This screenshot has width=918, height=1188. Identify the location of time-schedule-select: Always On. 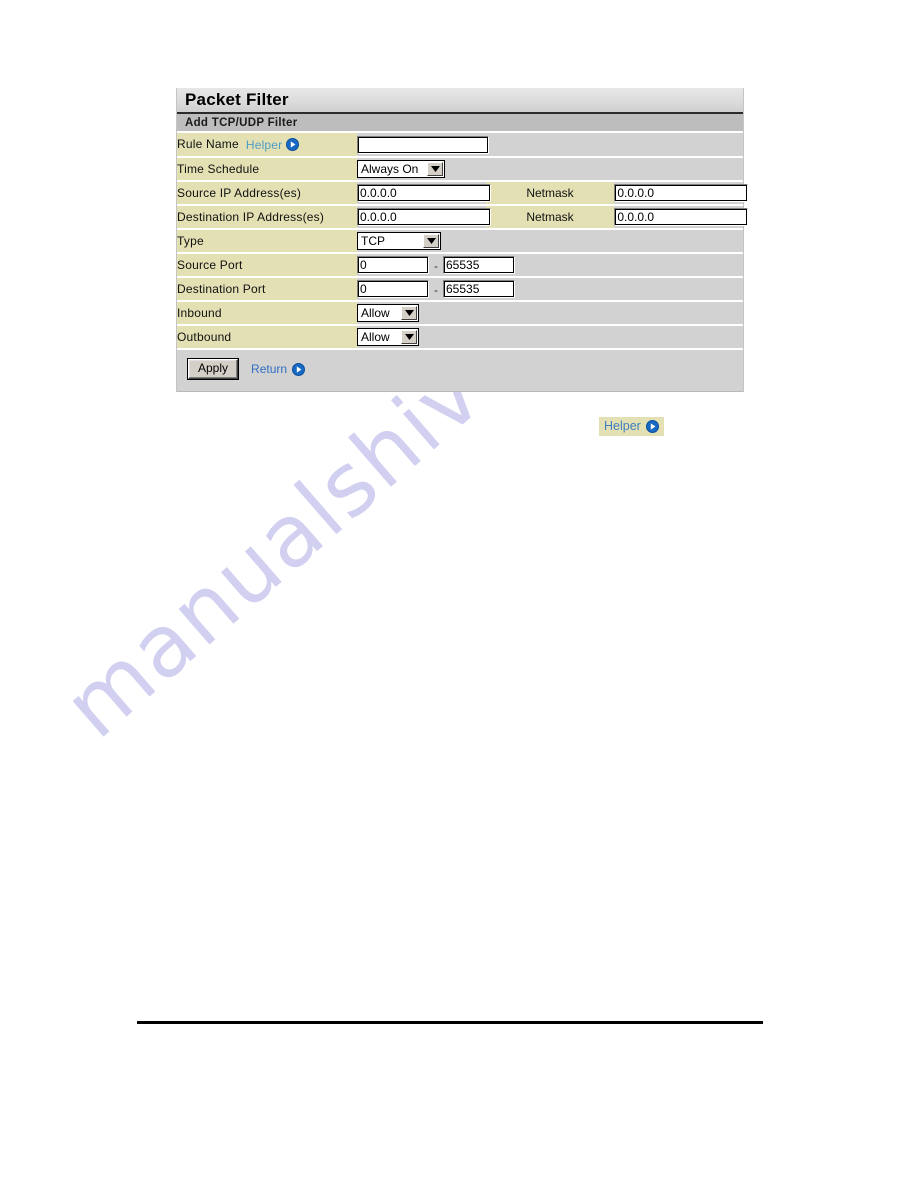
(401, 169).